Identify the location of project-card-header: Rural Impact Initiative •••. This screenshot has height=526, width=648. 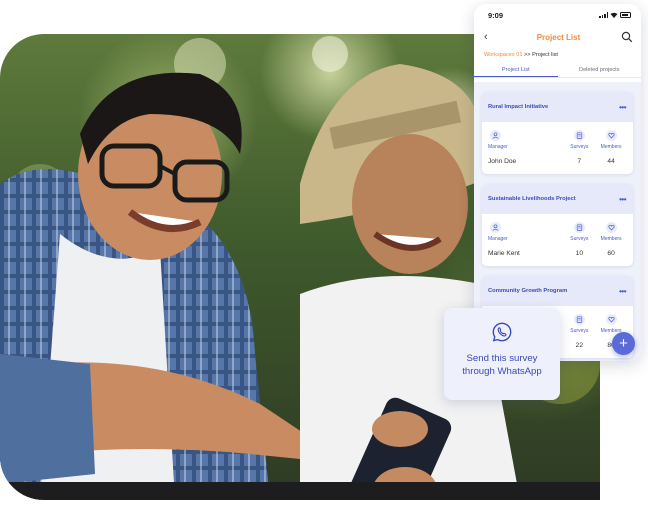
(557, 107).